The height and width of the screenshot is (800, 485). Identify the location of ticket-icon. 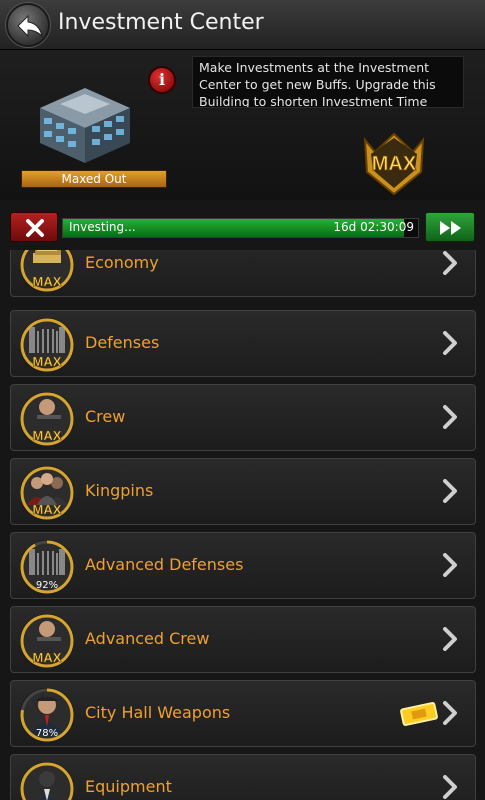
(419, 714).